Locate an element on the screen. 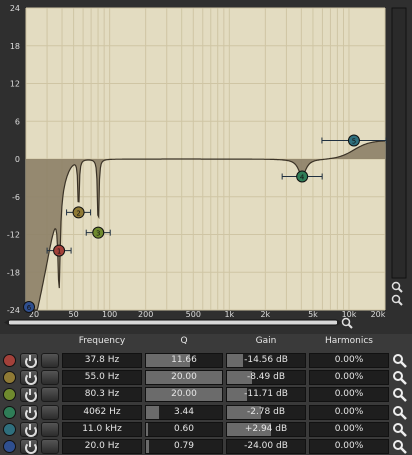 The height and width of the screenshot is (455, 412). q-value: 0.60 is located at coordinates (184, 428).